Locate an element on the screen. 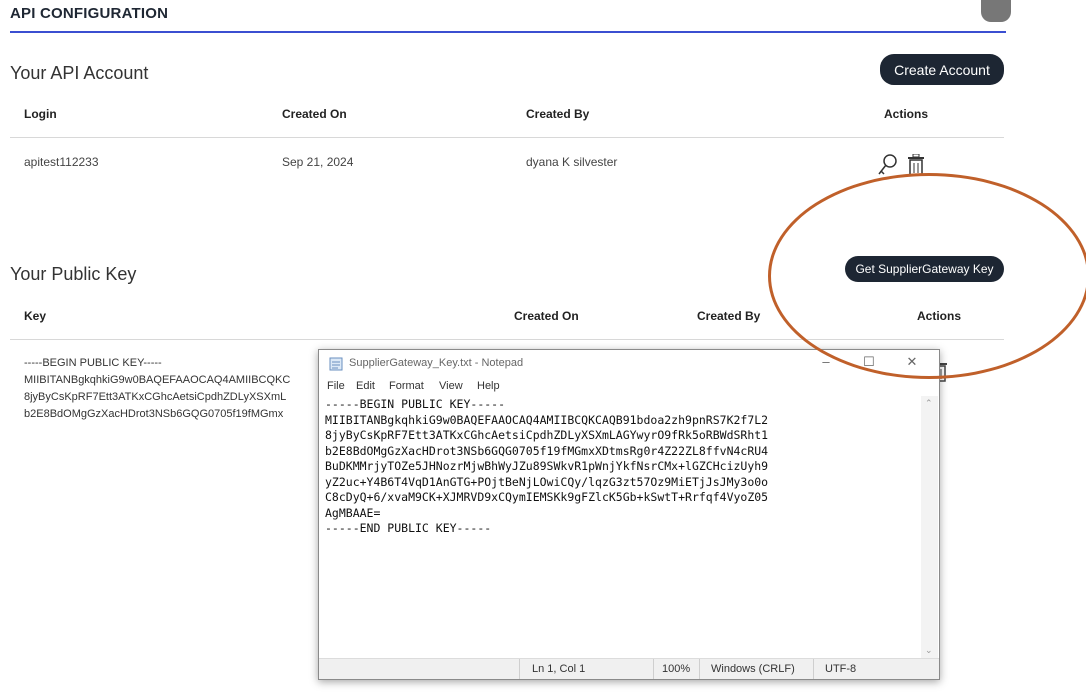 This screenshot has height=692, width=1086. account-created-by-cell: dyana K silvester is located at coordinates (572, 162).